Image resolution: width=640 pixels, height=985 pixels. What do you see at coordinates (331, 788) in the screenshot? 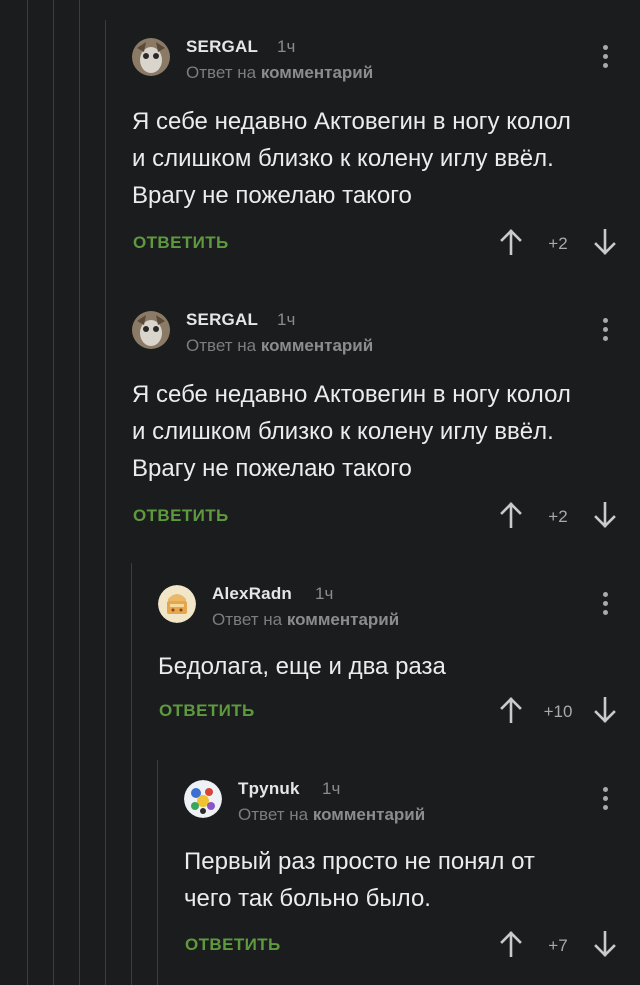
I see `comment-time: 1ч` at bounding box center [331, 788].